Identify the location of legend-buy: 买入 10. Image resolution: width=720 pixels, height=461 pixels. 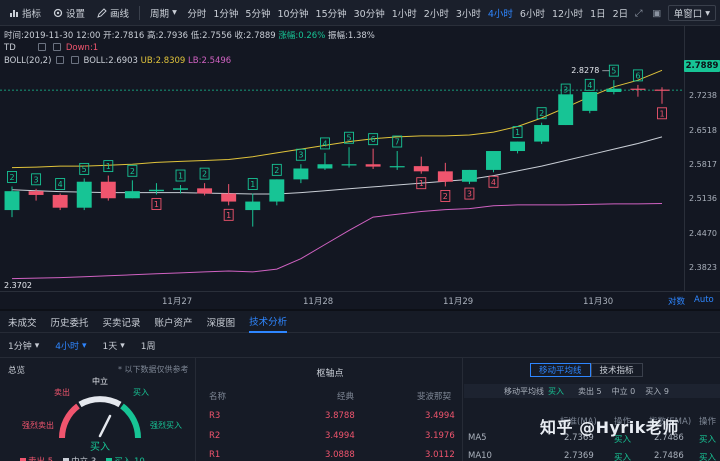
(125, 458).